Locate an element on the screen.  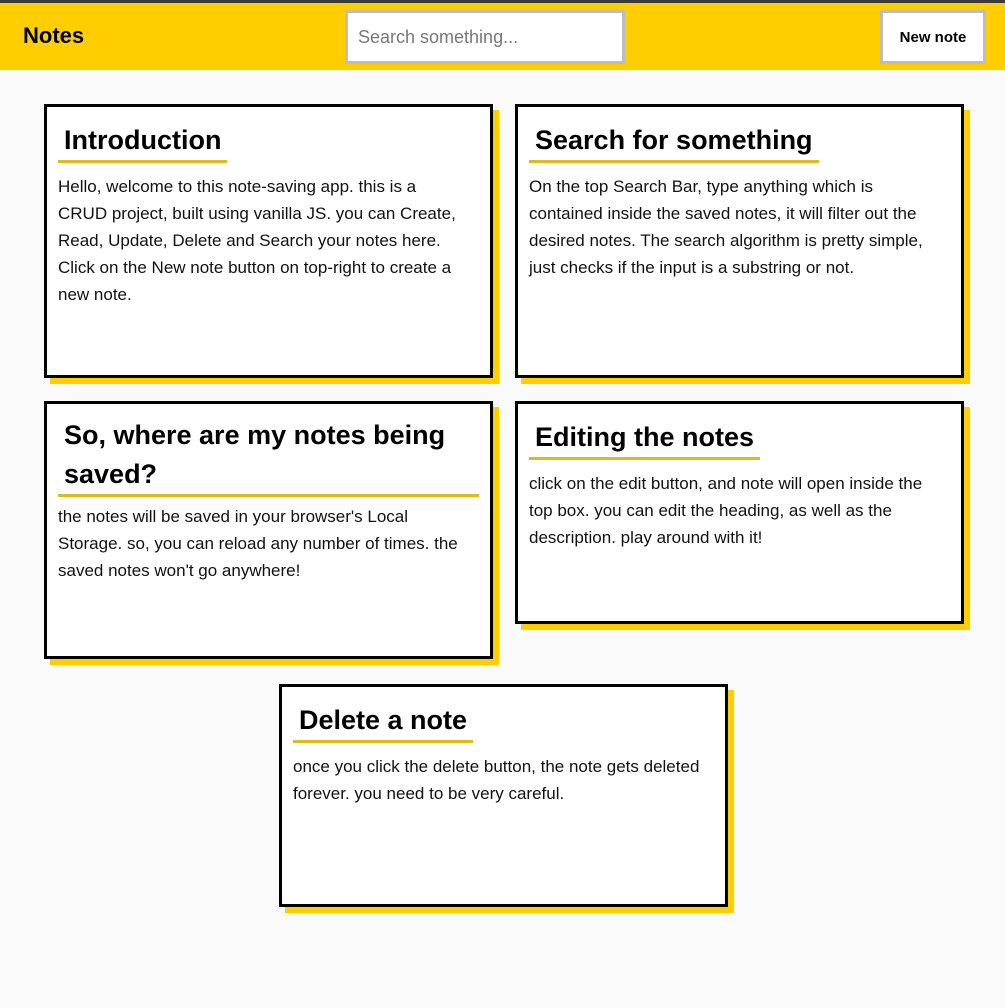
note-title: So, where are my notes being saved? is located at coordinates (268, 456).